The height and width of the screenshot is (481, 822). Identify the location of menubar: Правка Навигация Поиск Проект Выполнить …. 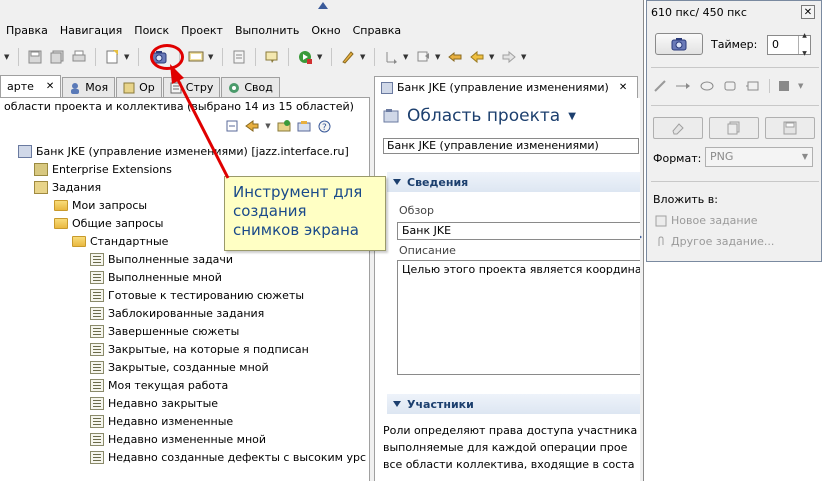
(320, 30).